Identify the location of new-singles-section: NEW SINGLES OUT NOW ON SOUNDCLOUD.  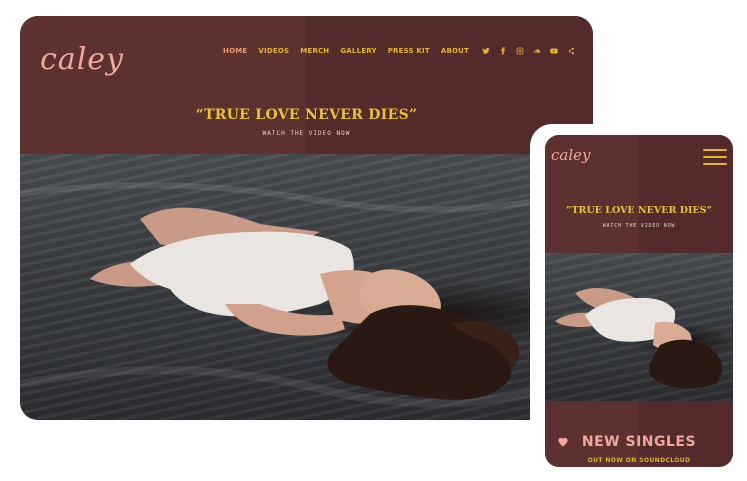
(639, 434).